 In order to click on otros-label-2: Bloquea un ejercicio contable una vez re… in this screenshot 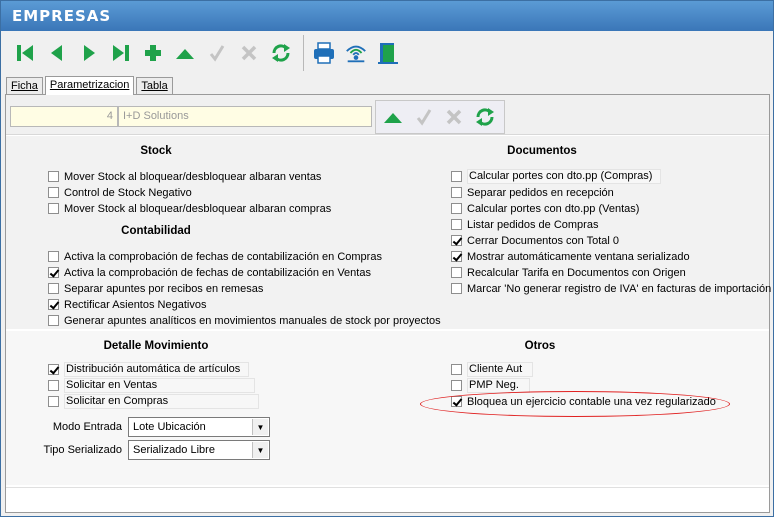, I will do `click(591, 401)`.